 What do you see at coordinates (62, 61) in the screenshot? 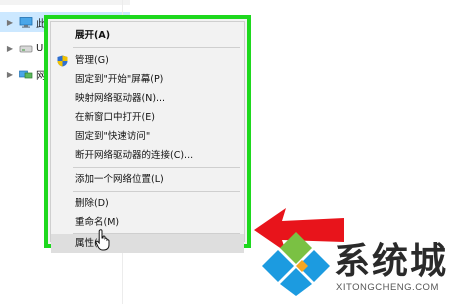
I see `admin-shield-icon` at bounding box center [62, 61].